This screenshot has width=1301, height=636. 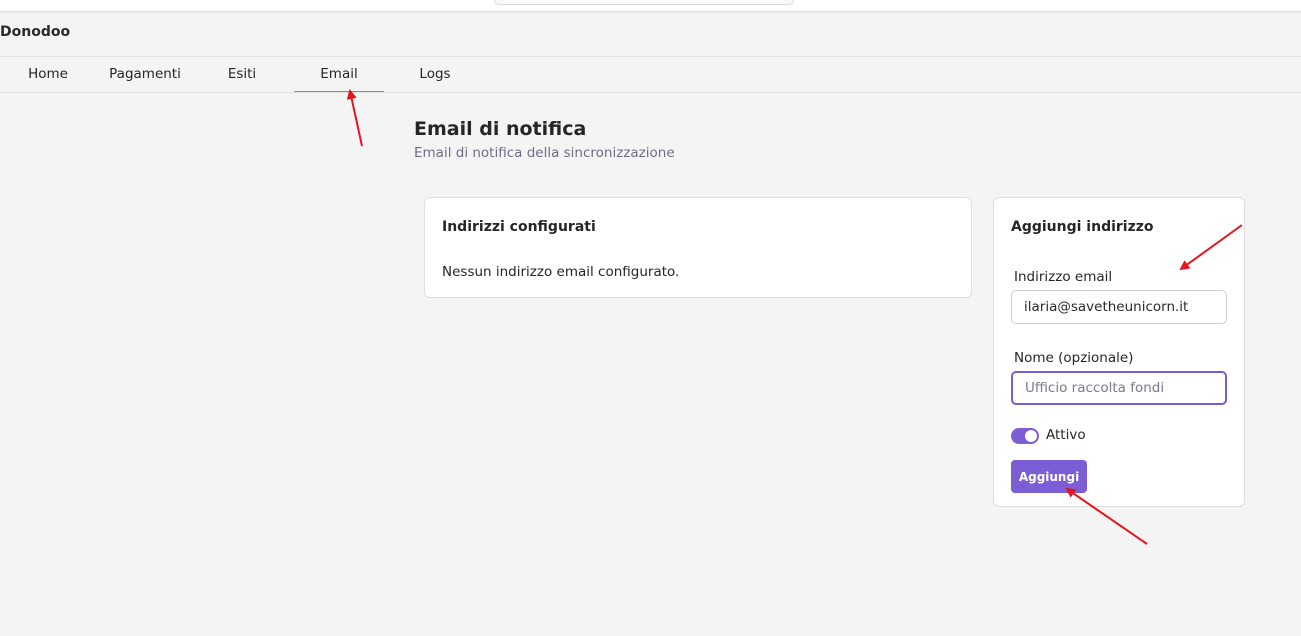 What do you see at coordinates (1049, 476) in the screenshot?
I see `add-button: Aggiungi` at bounding box center [1049, 476].